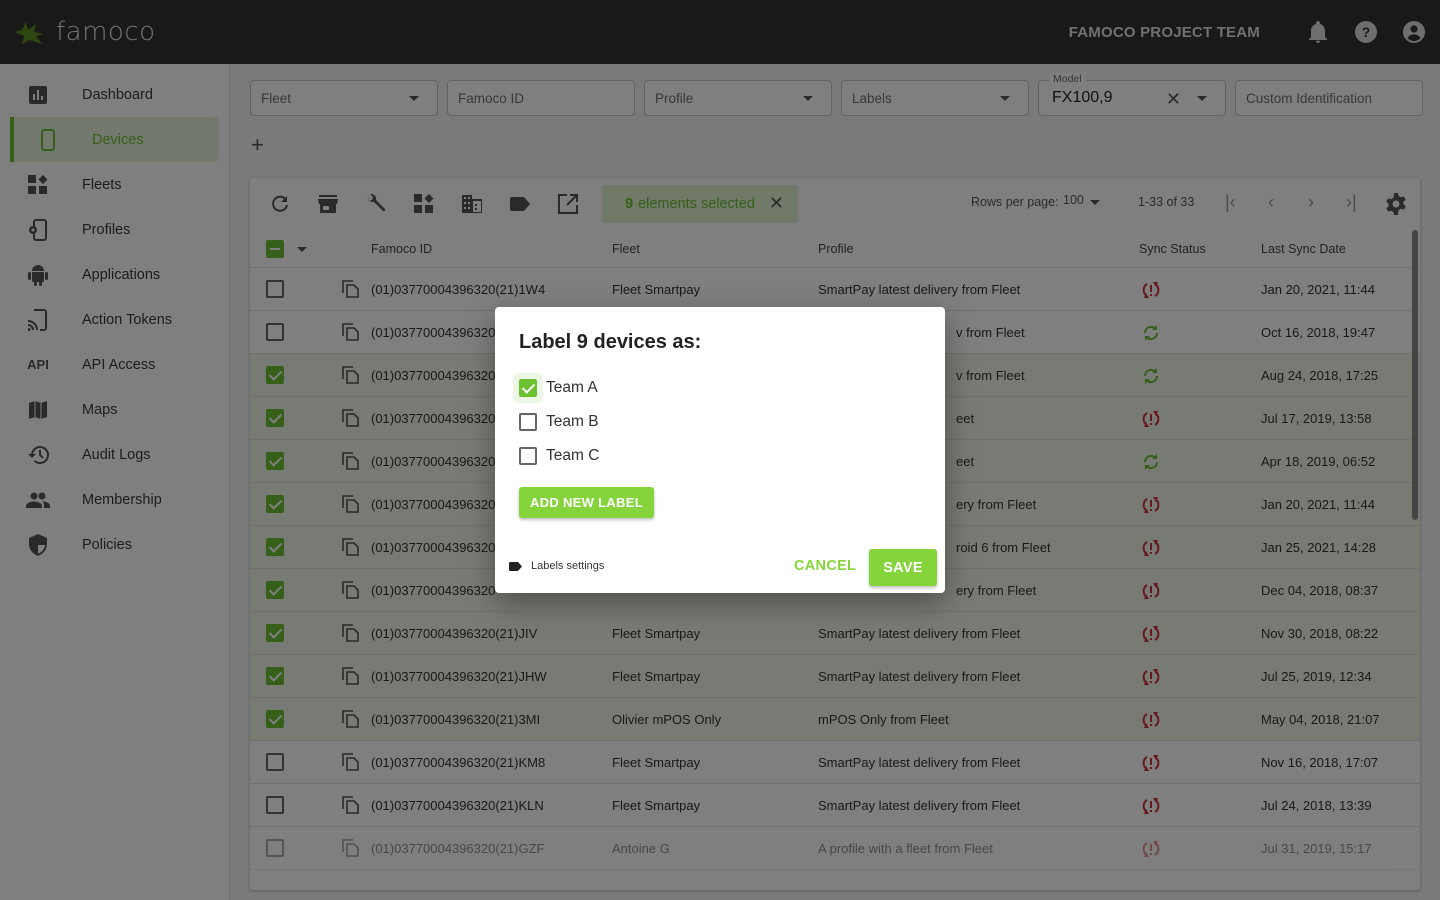  I want to click on cancel-button: CANCEL, so click(825, 566).